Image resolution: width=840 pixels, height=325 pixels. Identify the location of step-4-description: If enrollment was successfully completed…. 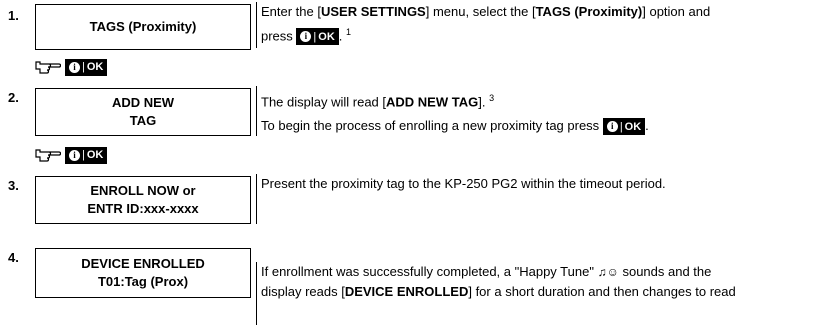
(548, 293).